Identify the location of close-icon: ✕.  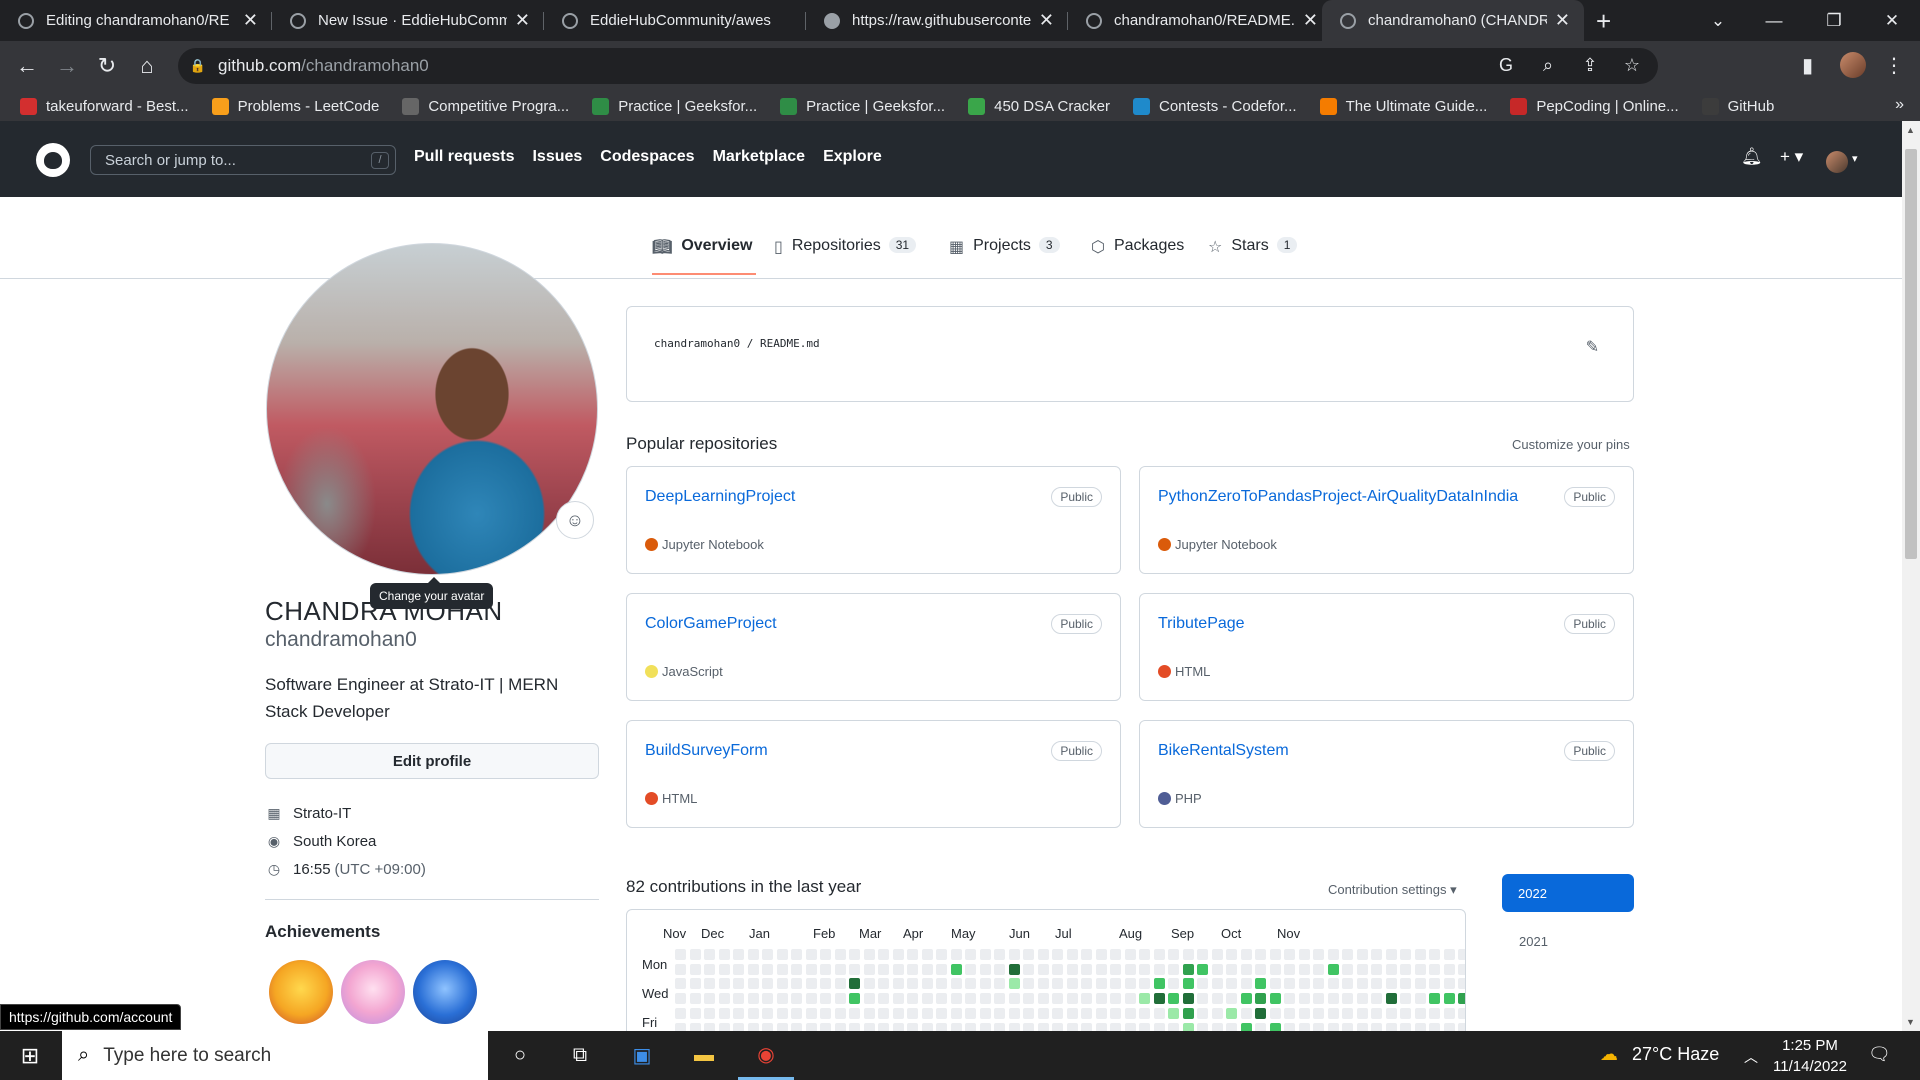
(1310, 20).